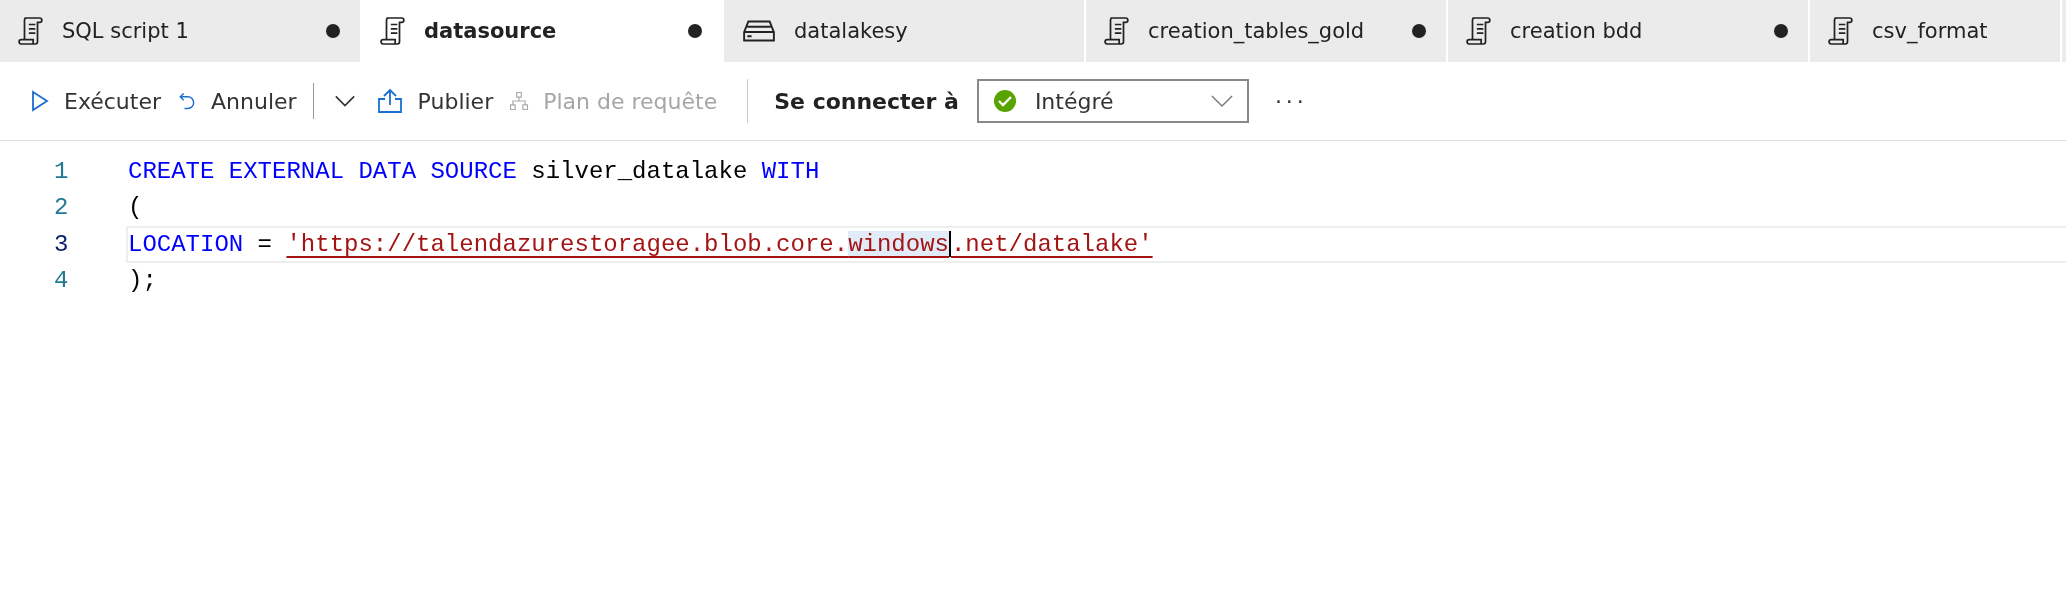 The width and height of the screenshot is (2066, 614). What do you see at coordinates (1004, 101) in the screenshot?
I see `check-icon` at bounding box center [1004, 101].